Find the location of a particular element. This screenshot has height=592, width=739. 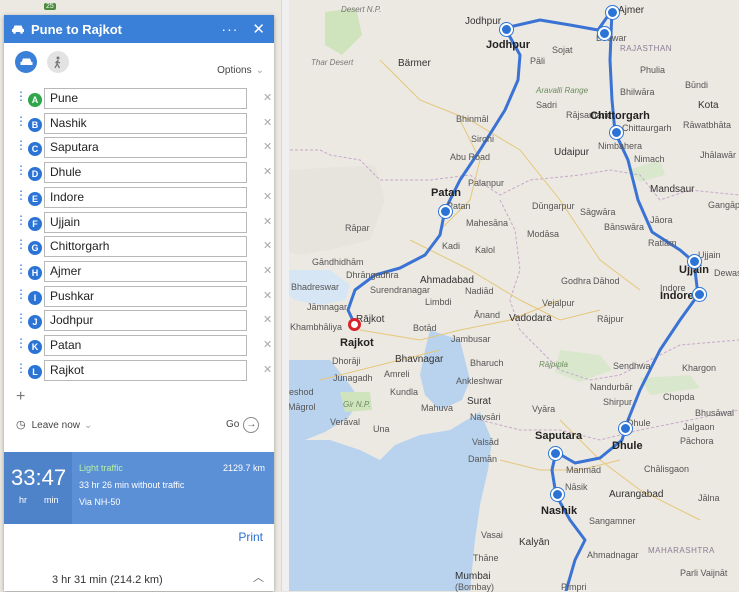

waypoint-jodhpur-pin is located at coordinates (506, 29).